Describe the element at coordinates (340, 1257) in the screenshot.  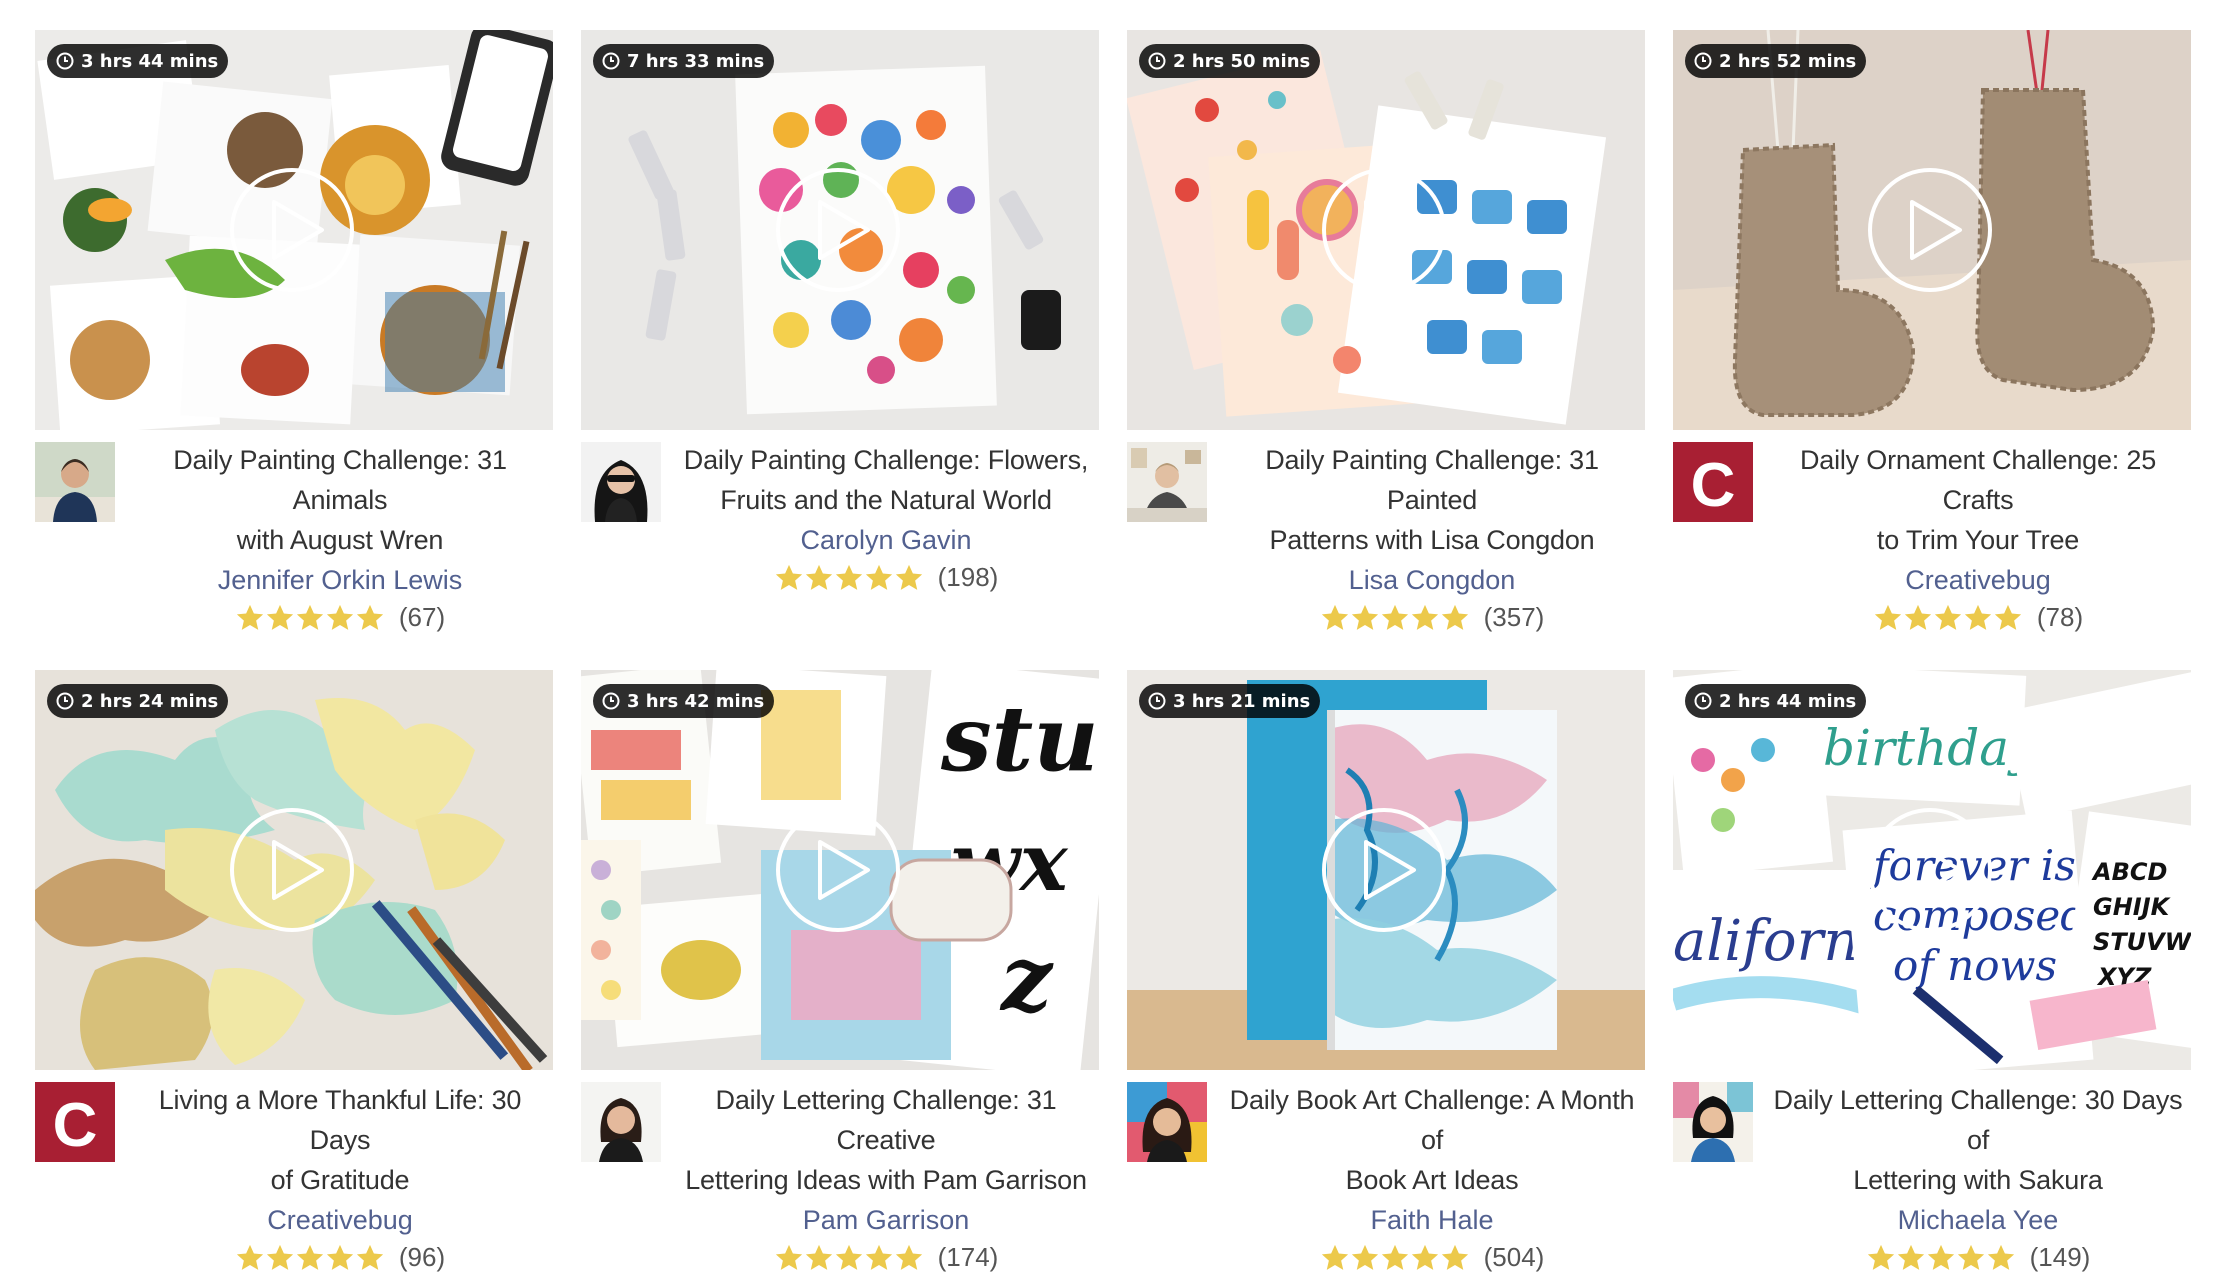
I see `rating: (96)` at that location.